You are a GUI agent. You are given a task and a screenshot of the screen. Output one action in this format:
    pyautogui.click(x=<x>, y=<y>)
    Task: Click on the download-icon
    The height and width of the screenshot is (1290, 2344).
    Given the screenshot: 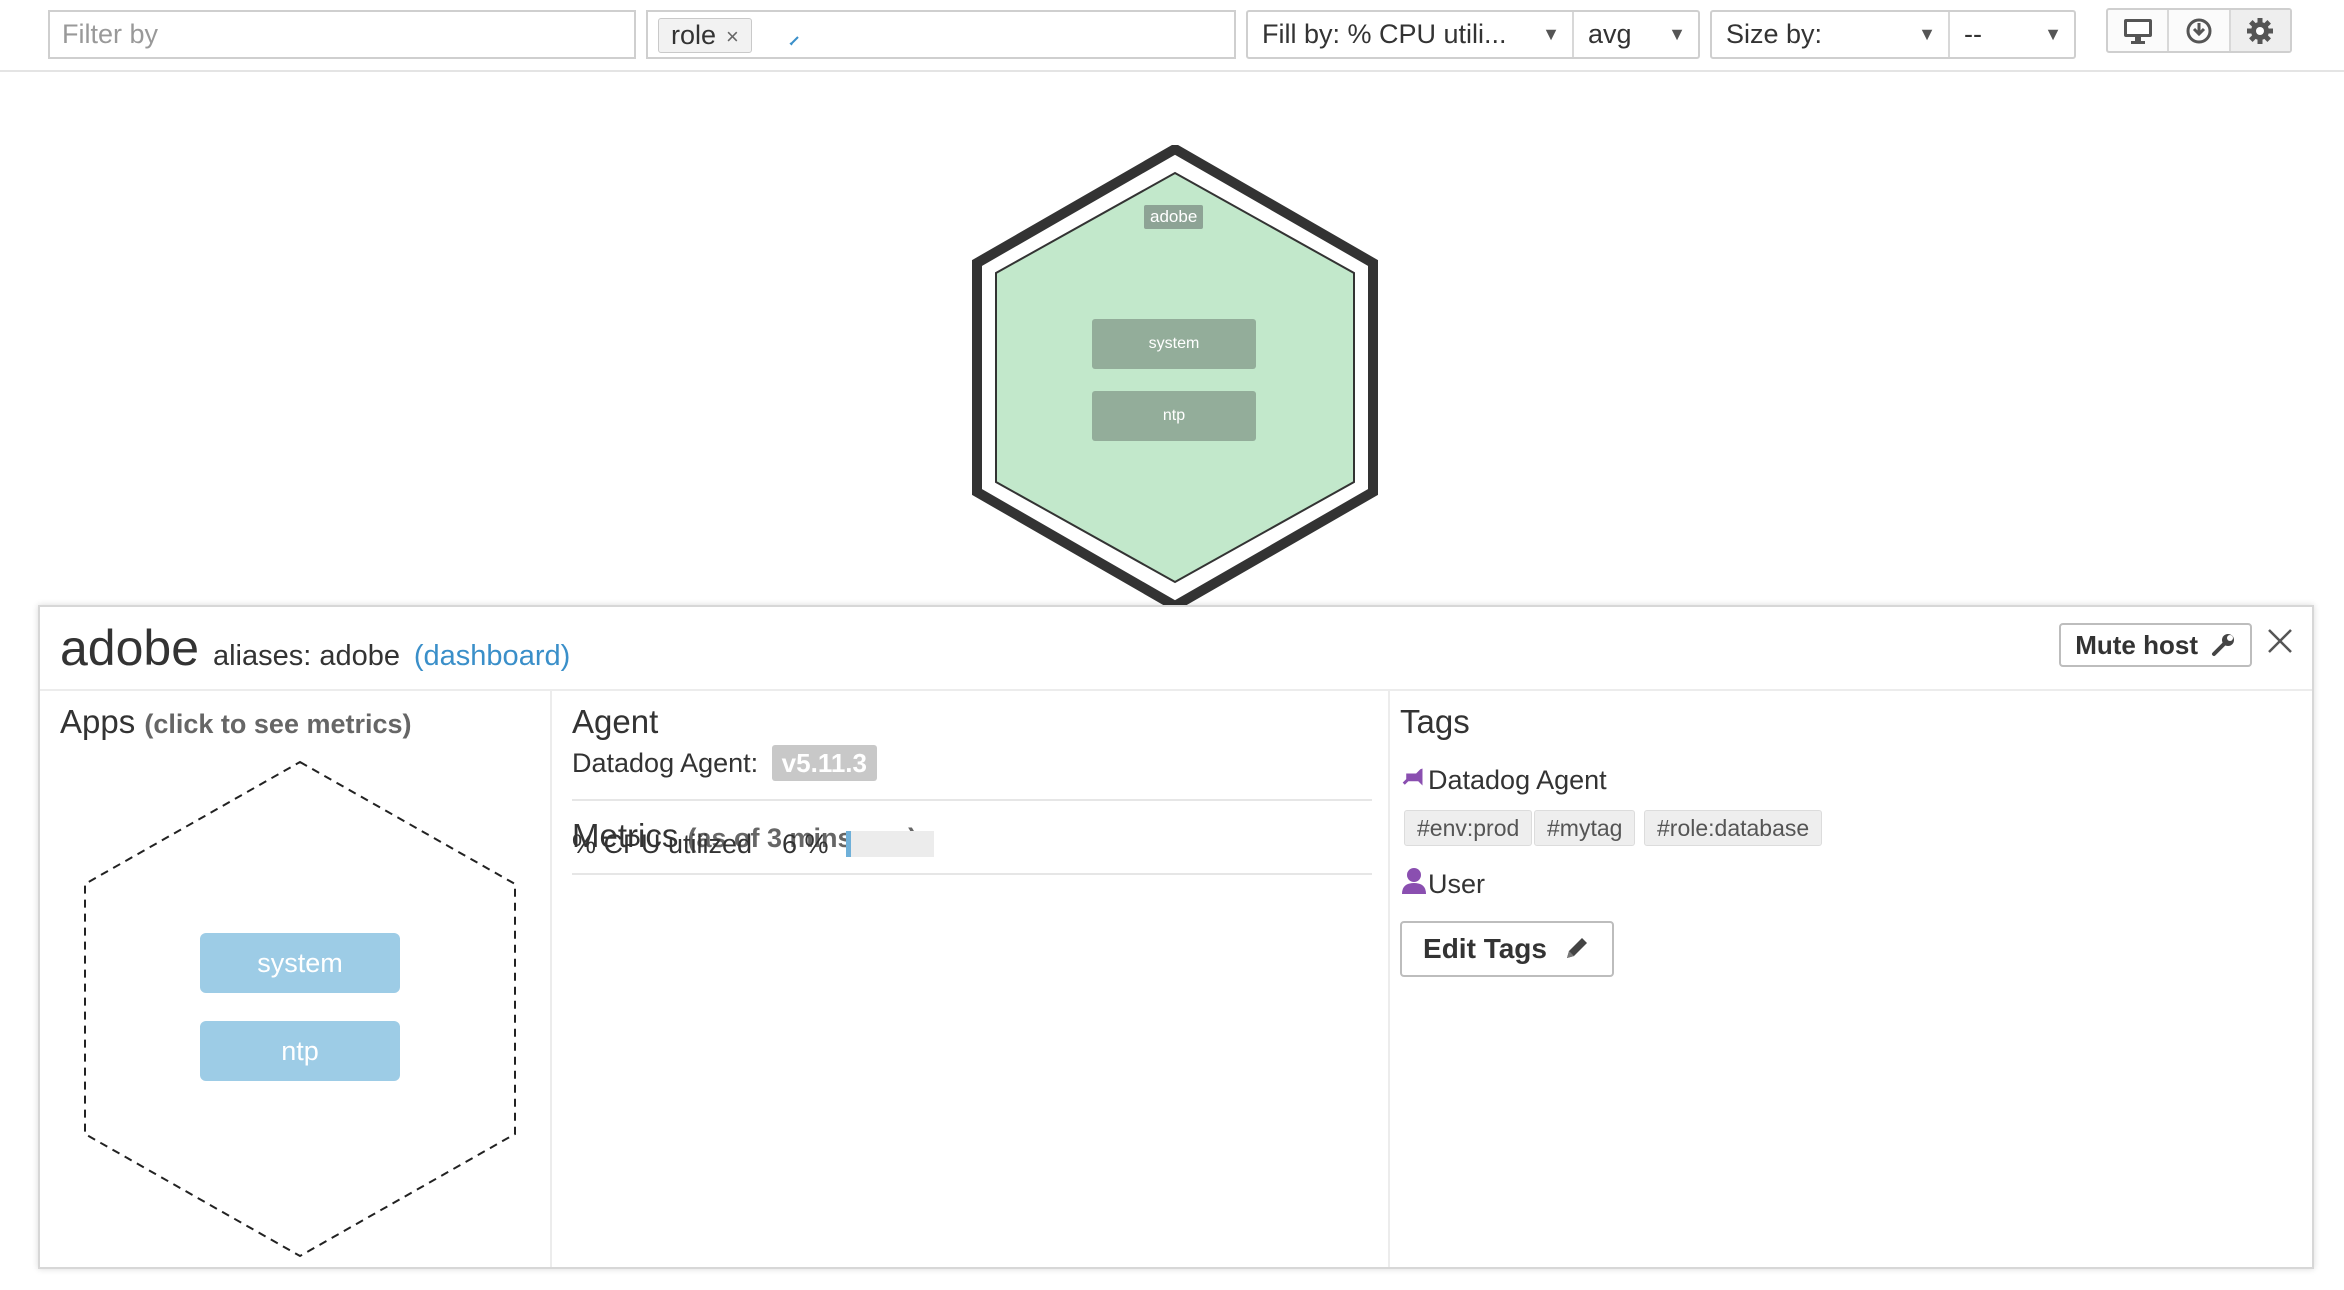 What is the action you would take?
    pyautogui.click(x=2199, y=30)
    